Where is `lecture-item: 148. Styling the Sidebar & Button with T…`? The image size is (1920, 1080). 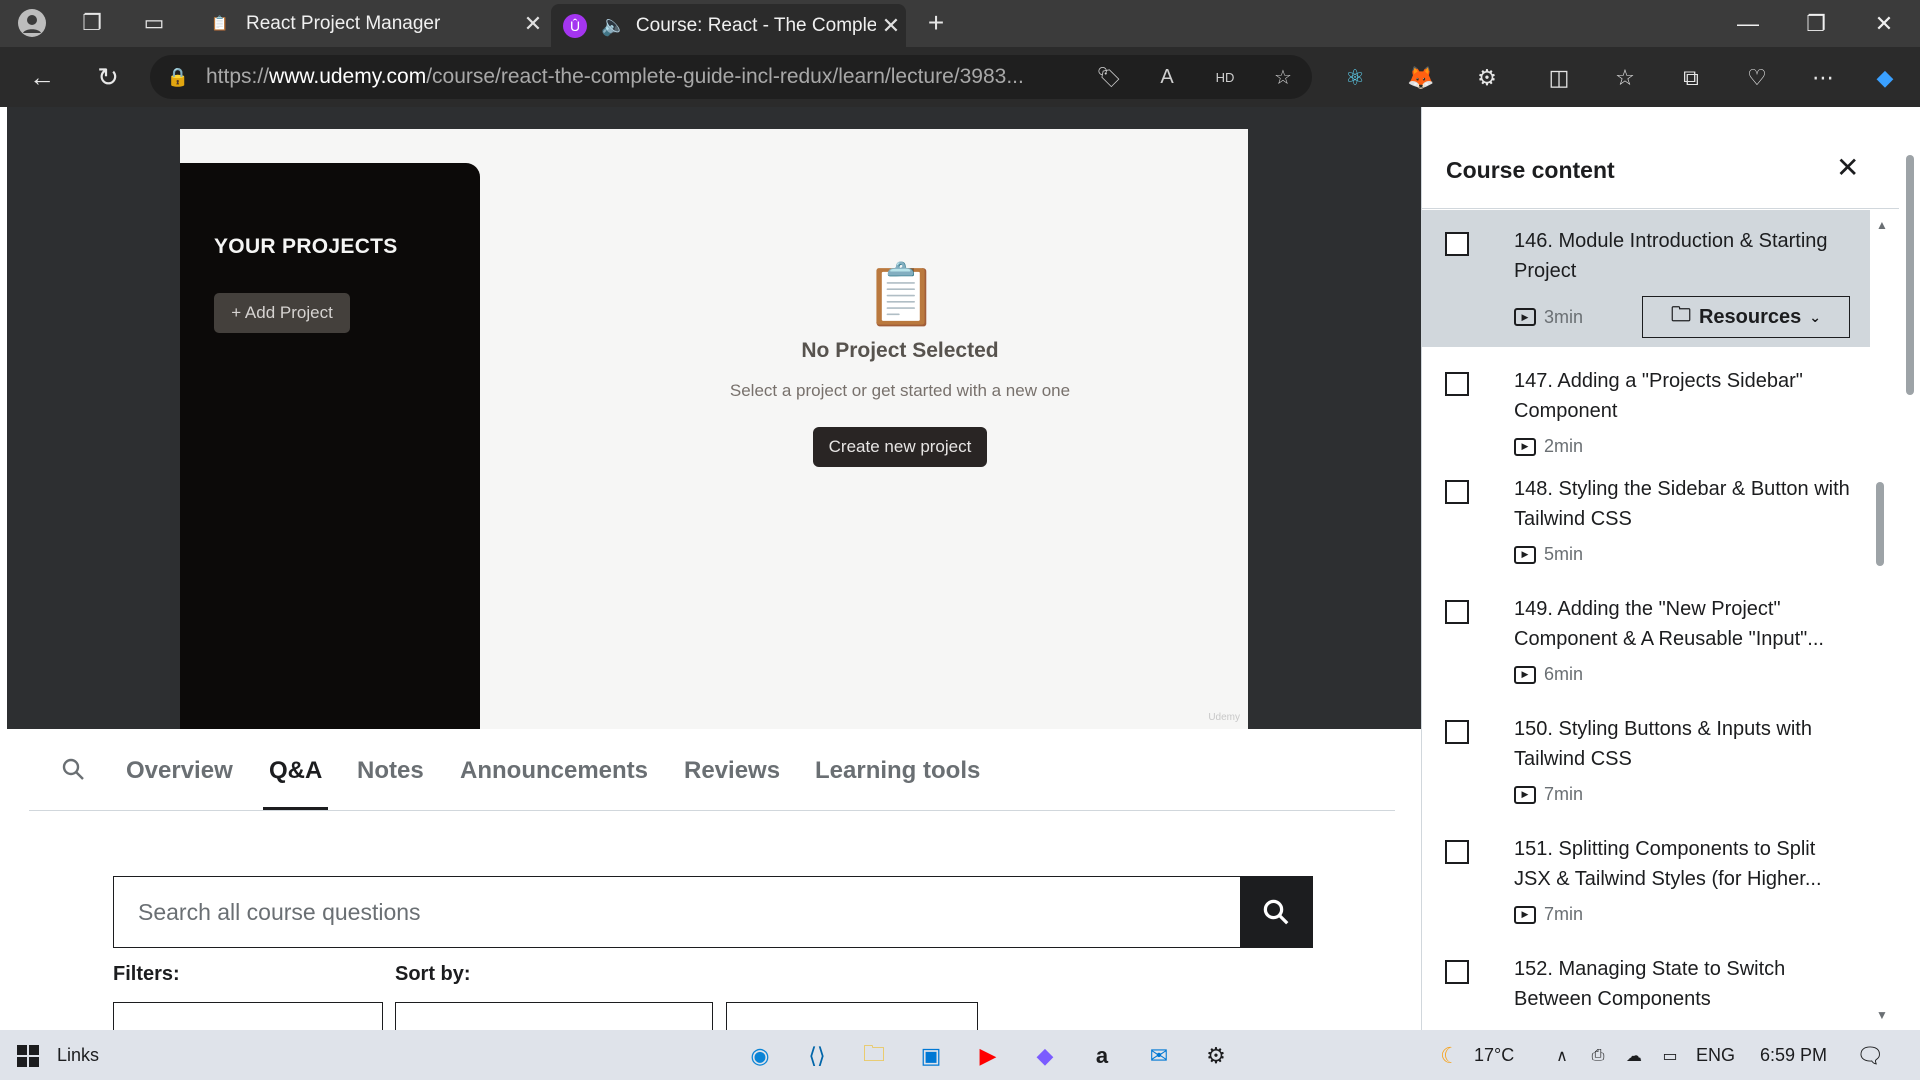 lecture-item: 148. Styling the Sidebar & Button with T… is located at coordinates (1646, 527).